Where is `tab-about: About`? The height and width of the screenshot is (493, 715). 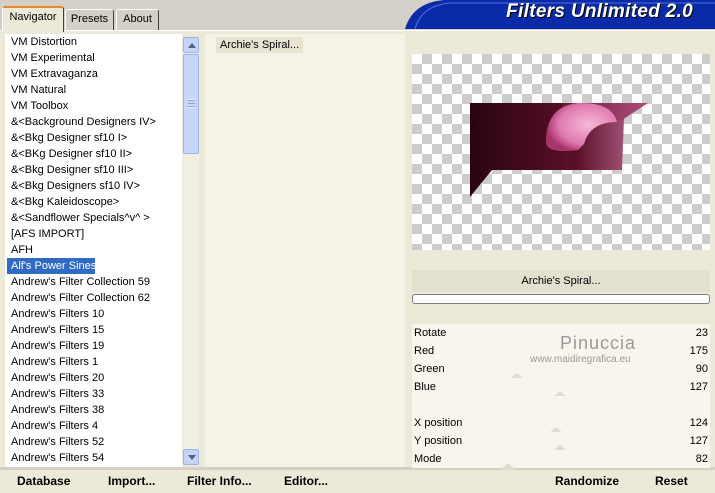 tab-about: About is located at coordinates (137, 19).